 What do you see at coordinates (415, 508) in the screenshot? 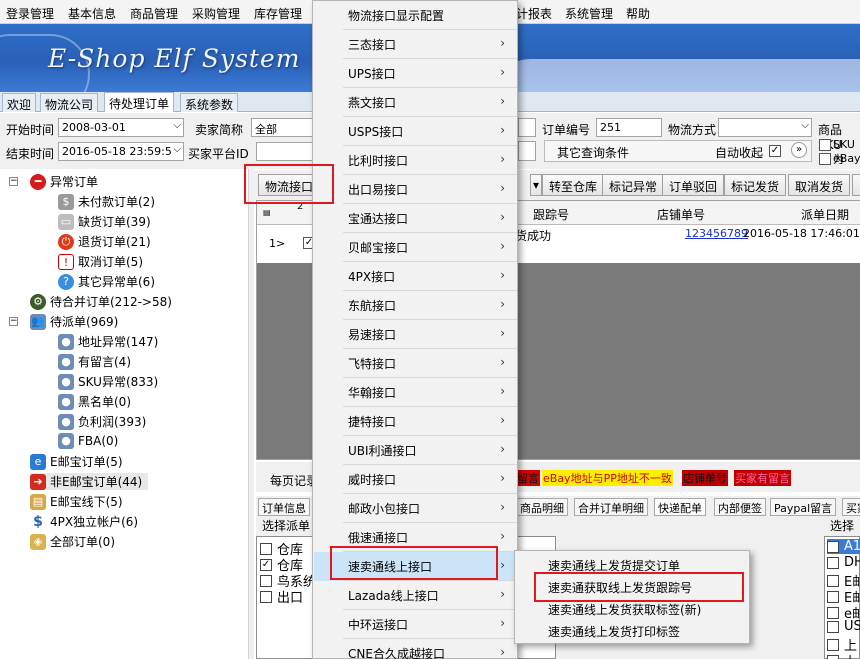
I see `menu-item-china-post-small: 邮政小包接口 ›` at bounding box center [415, 508].